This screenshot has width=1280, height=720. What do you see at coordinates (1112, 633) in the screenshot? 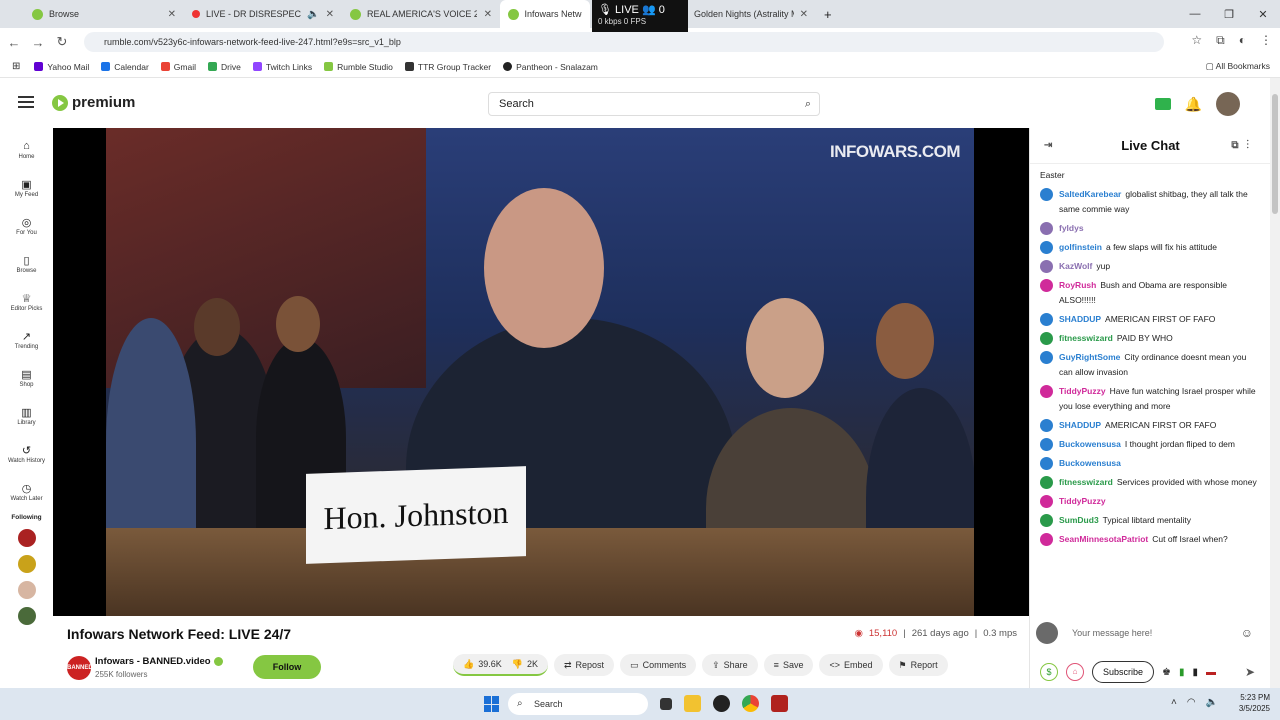
I see `chat-message-input: Your message here!` at bounding box center [1112, 633].